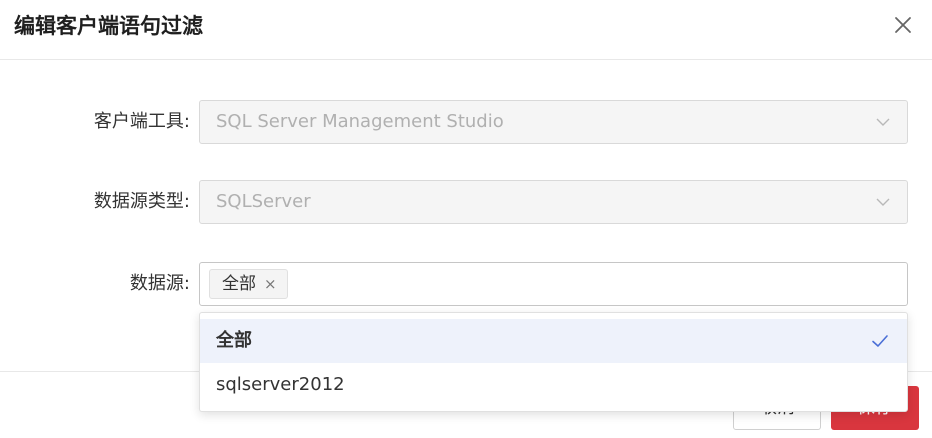  What do you see at coordinates (466, 30) in the screenshot?
I see `dialog-header: 编辑客户端语句过滤` at bounding box center [466, 30].